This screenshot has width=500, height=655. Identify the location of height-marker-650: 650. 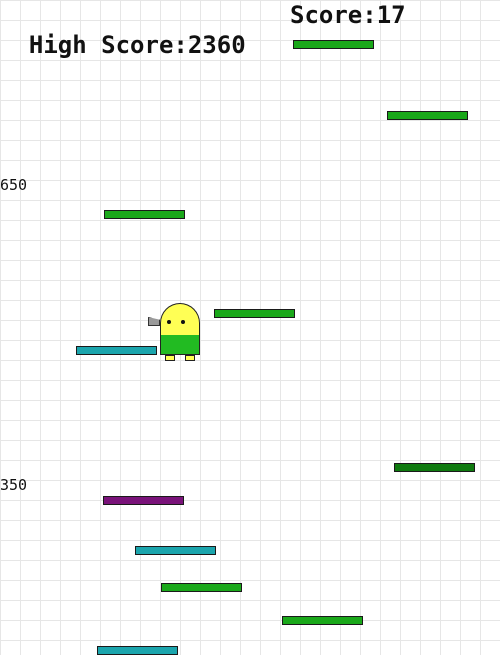
(14, 185).